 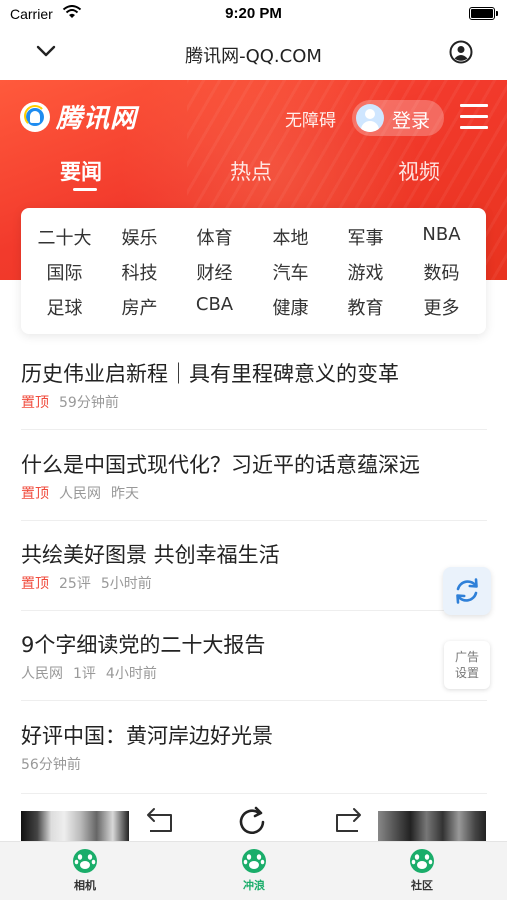 I want to click on news-time: 56分钟前, so click(x=51, y=765).